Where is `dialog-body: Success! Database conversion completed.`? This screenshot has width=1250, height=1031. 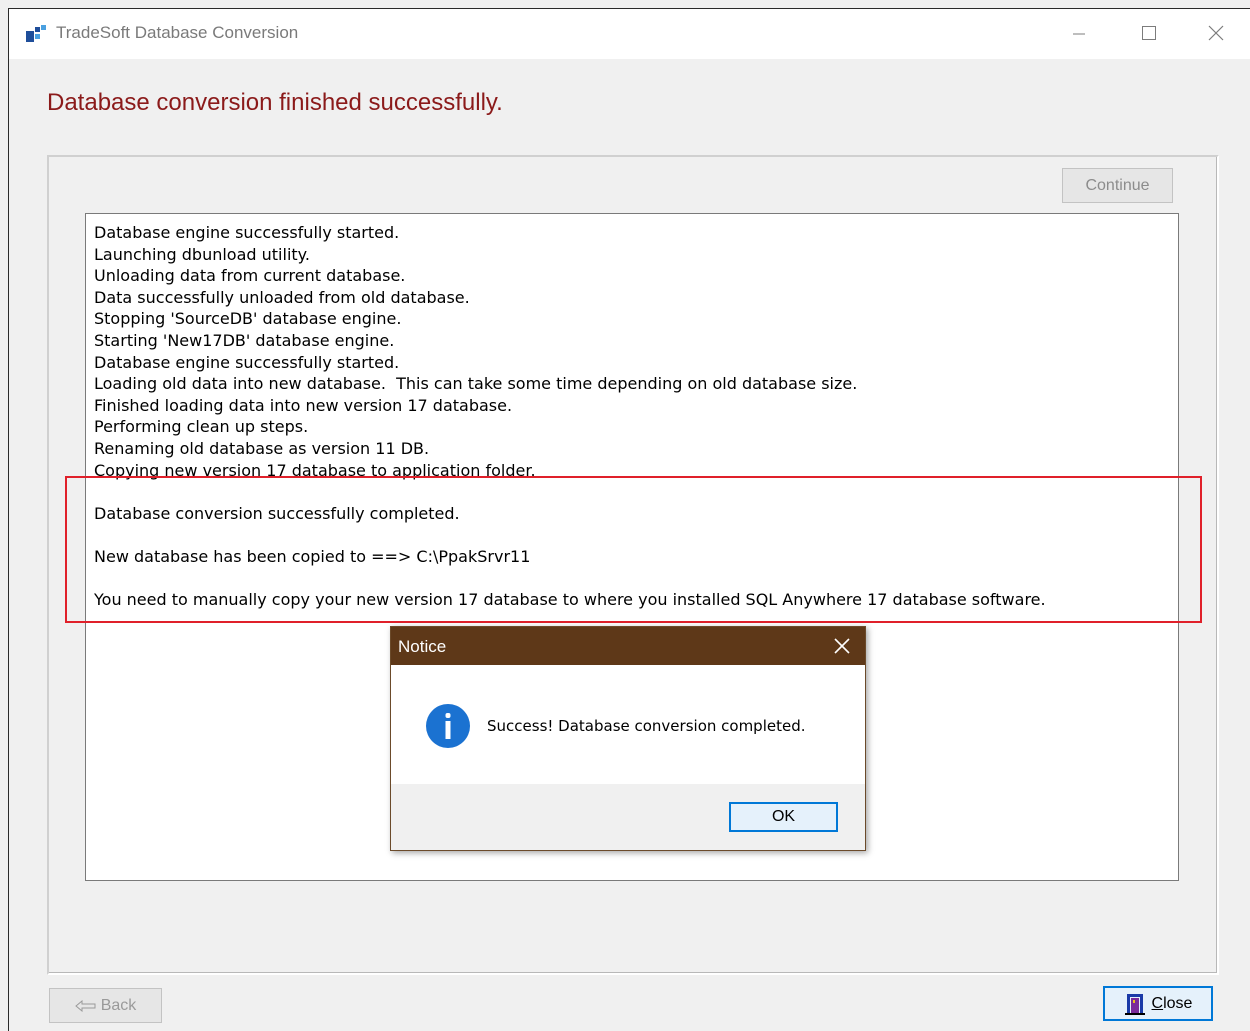
dialog-body: Success! Database conversion completed. is located at coordinates (628, 724).